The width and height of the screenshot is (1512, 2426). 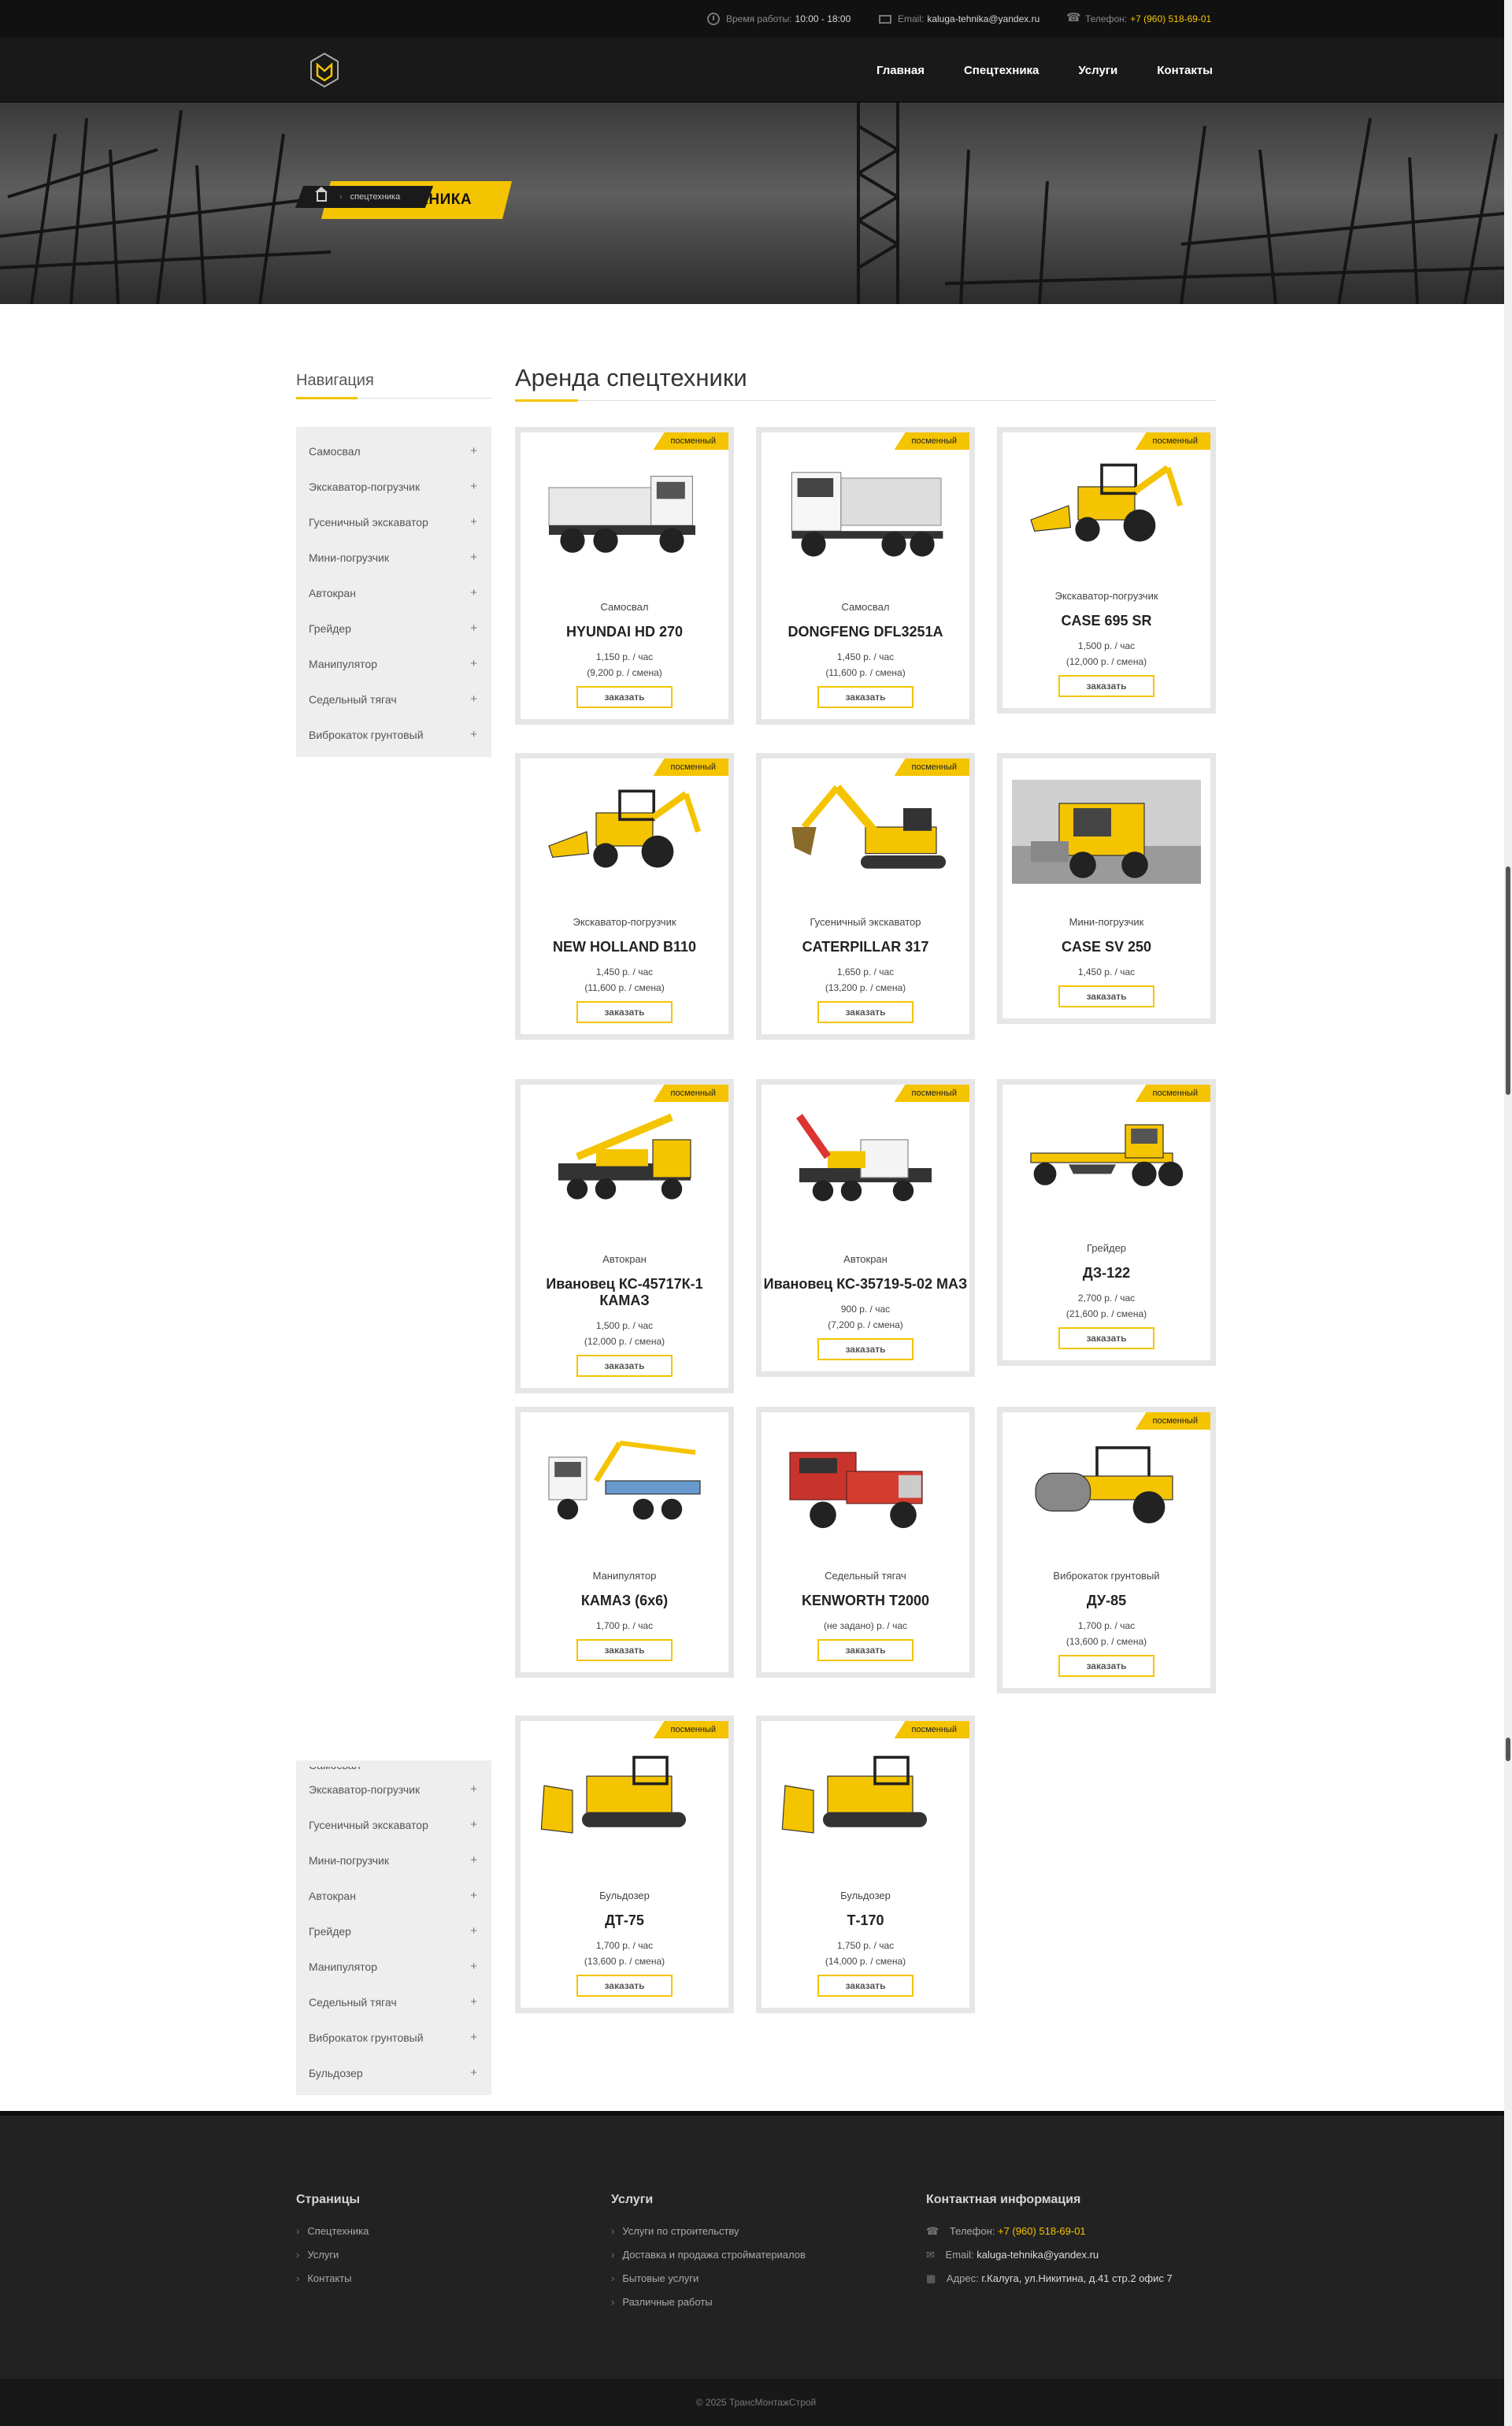 What do you see at coordinates (708, 2255) in the screenshot?
I see `footer-service-link-2: › Доставка и продажа стройматериалов` at bounding box center [708, 2255].